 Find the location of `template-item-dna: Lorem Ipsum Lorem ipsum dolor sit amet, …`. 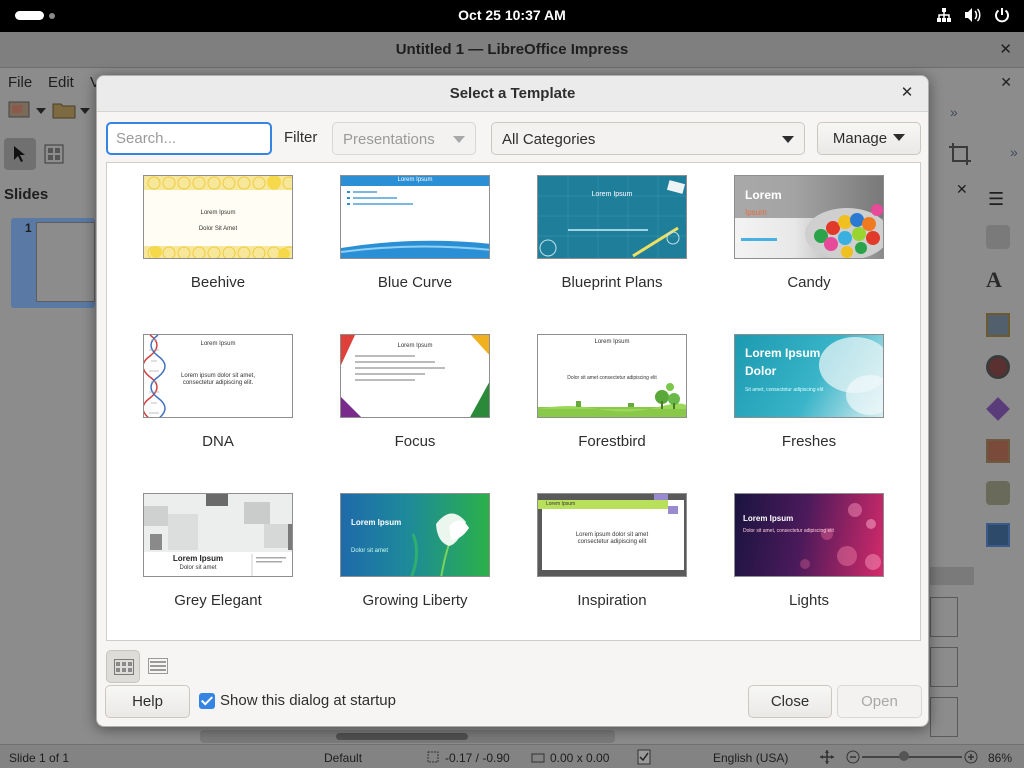

template-item-dna: Lorem Ipsum Lorem ipsum dolor sit amet, … is located at coordinates (218, 399).